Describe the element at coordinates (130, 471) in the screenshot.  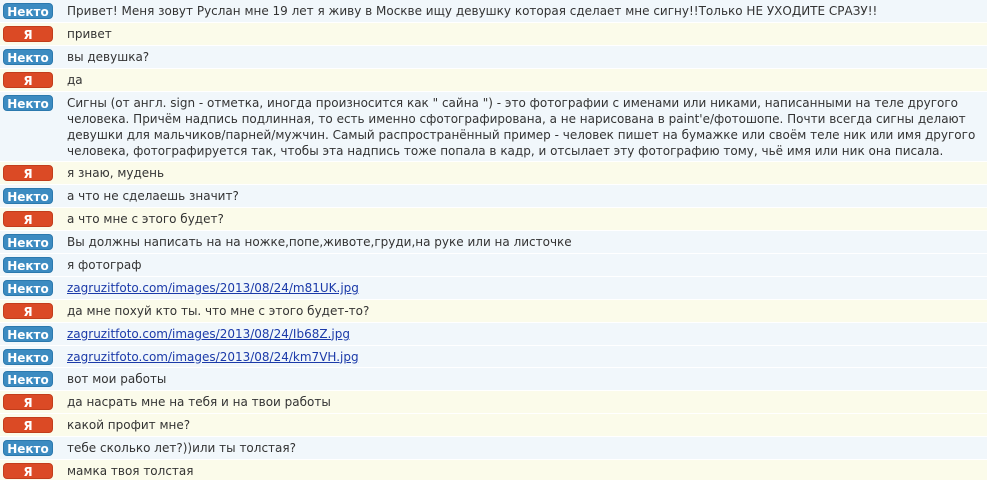
I see `message-text: мамка твоя толстая` at that location.